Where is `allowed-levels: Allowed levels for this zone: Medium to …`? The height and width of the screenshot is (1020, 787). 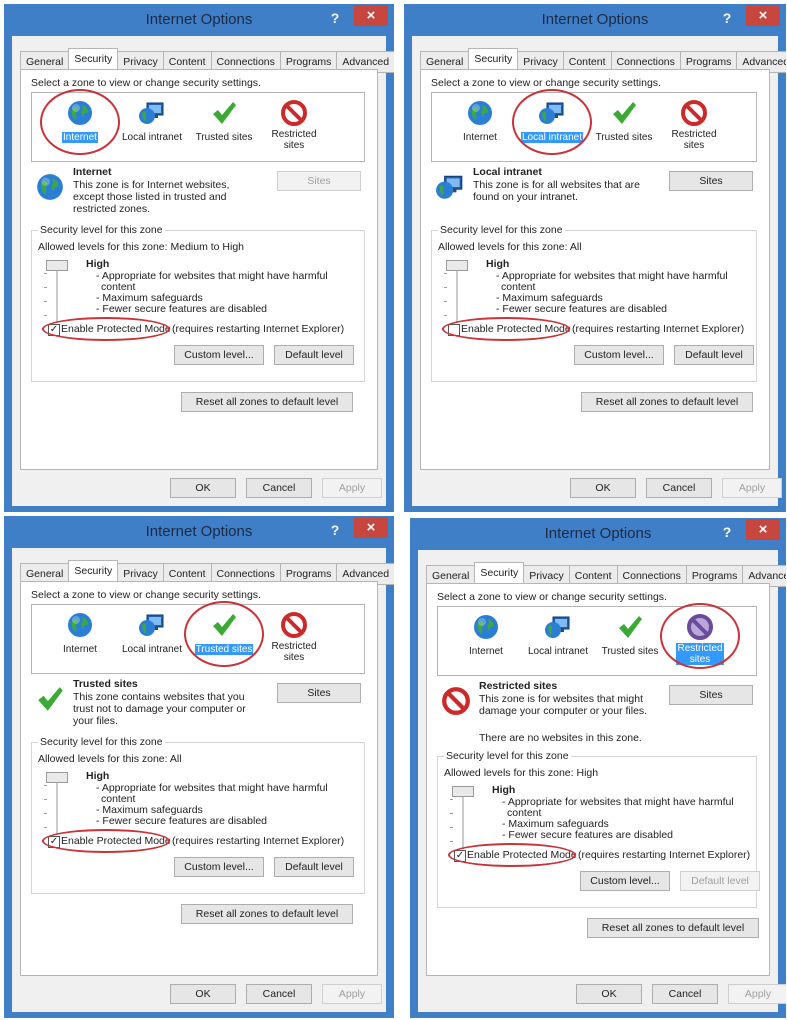
allowed-levels: Allowed levels for this zone: Medium to … is located at coordinates (141, 247).